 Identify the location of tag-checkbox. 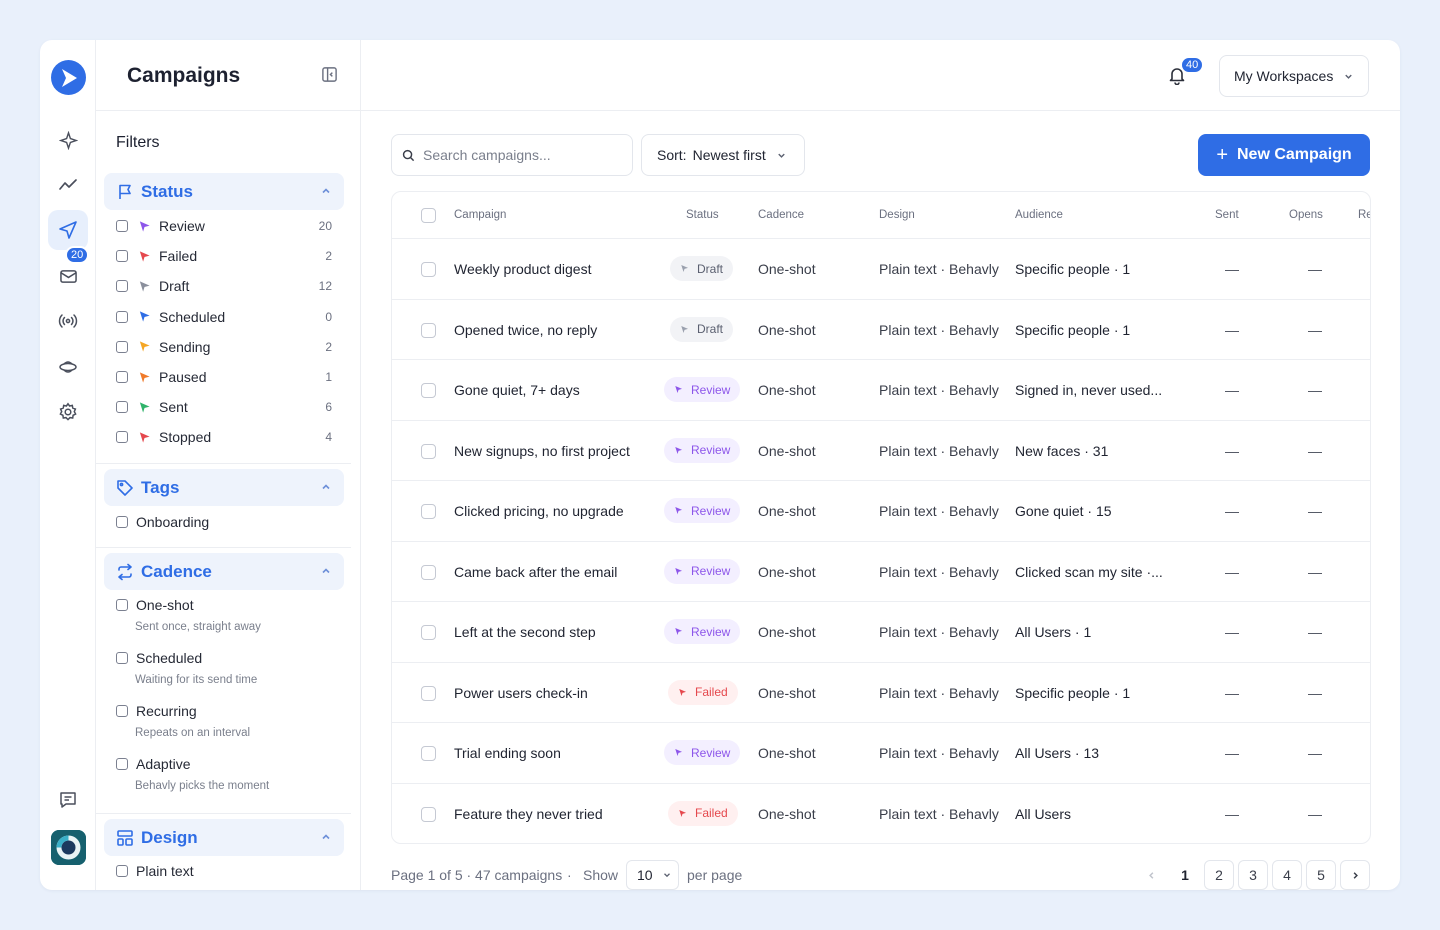
(122, 522).